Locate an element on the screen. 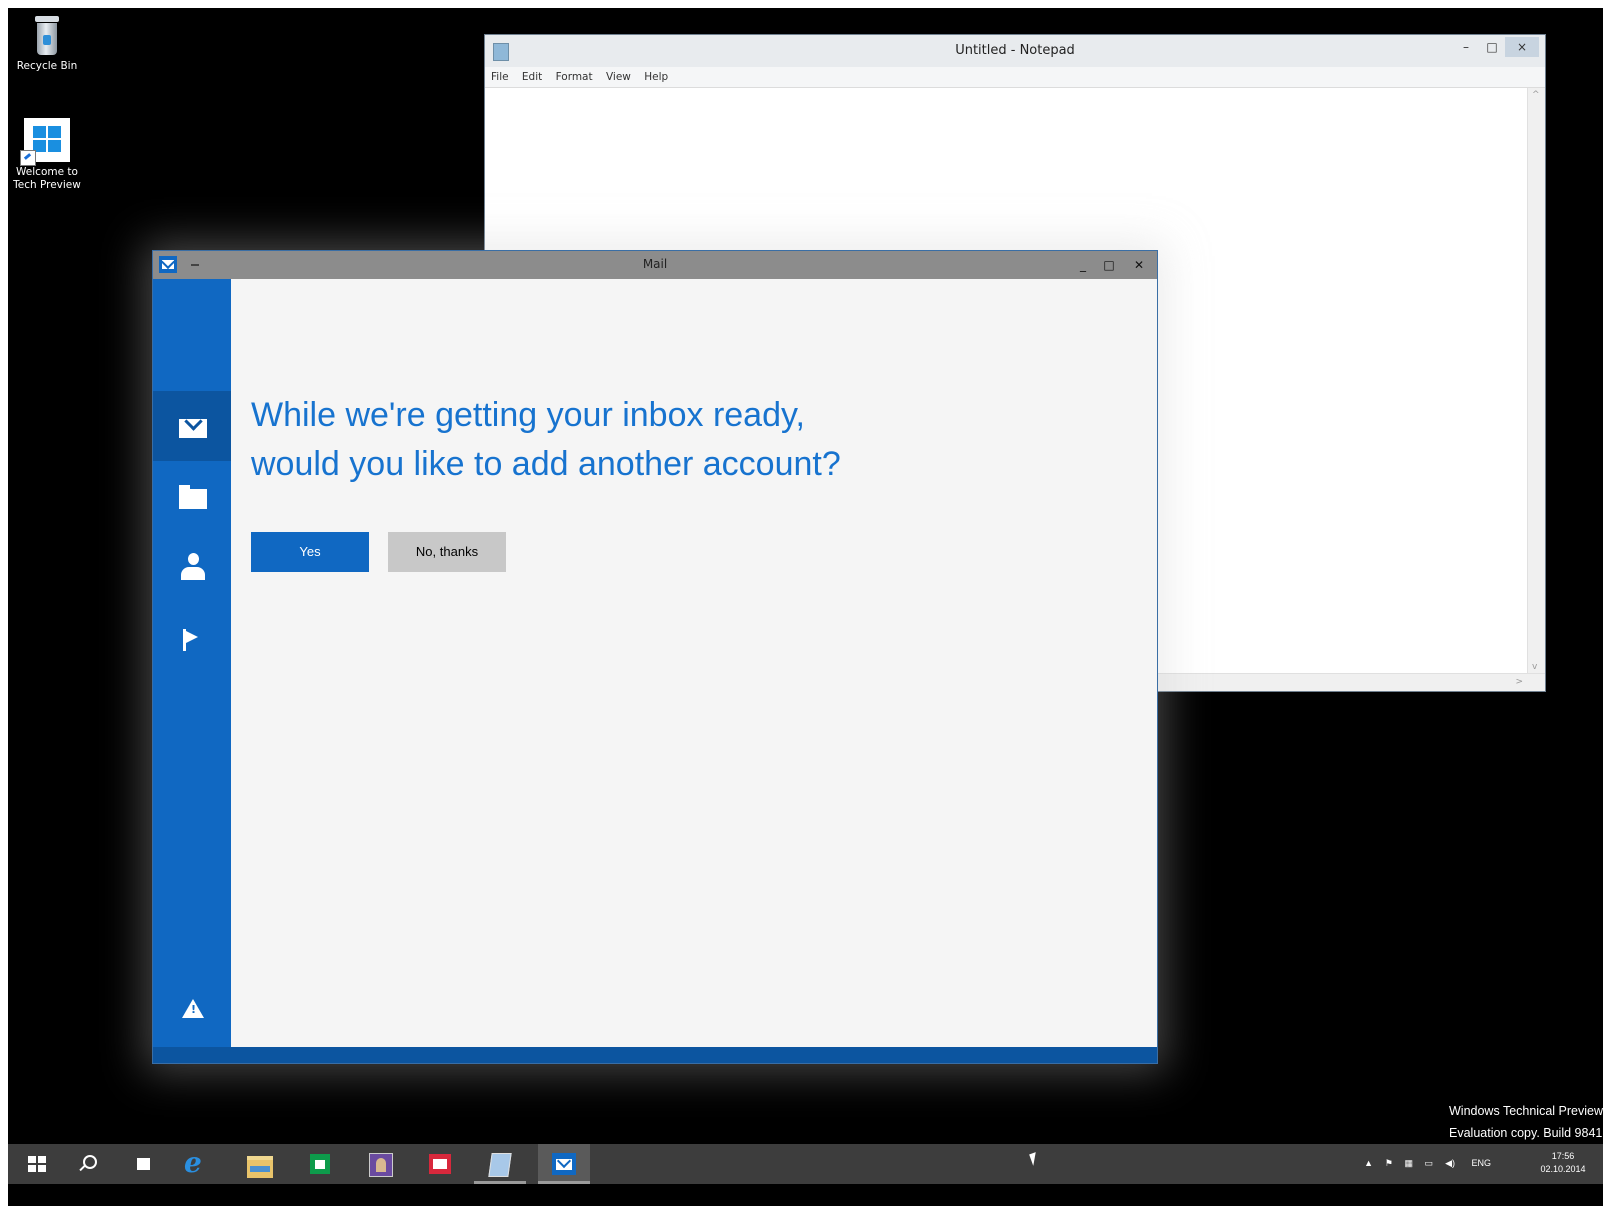  taskbar-photos is located at coordinates (380, 1164).